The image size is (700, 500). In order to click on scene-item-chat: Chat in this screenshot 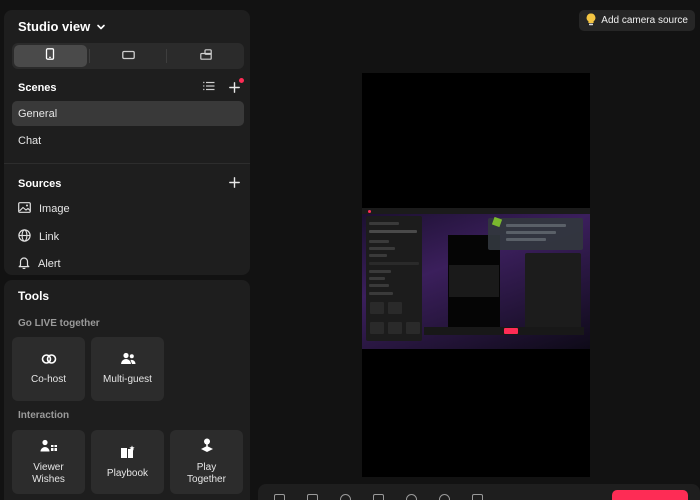, I will do `click(128, 140)`.